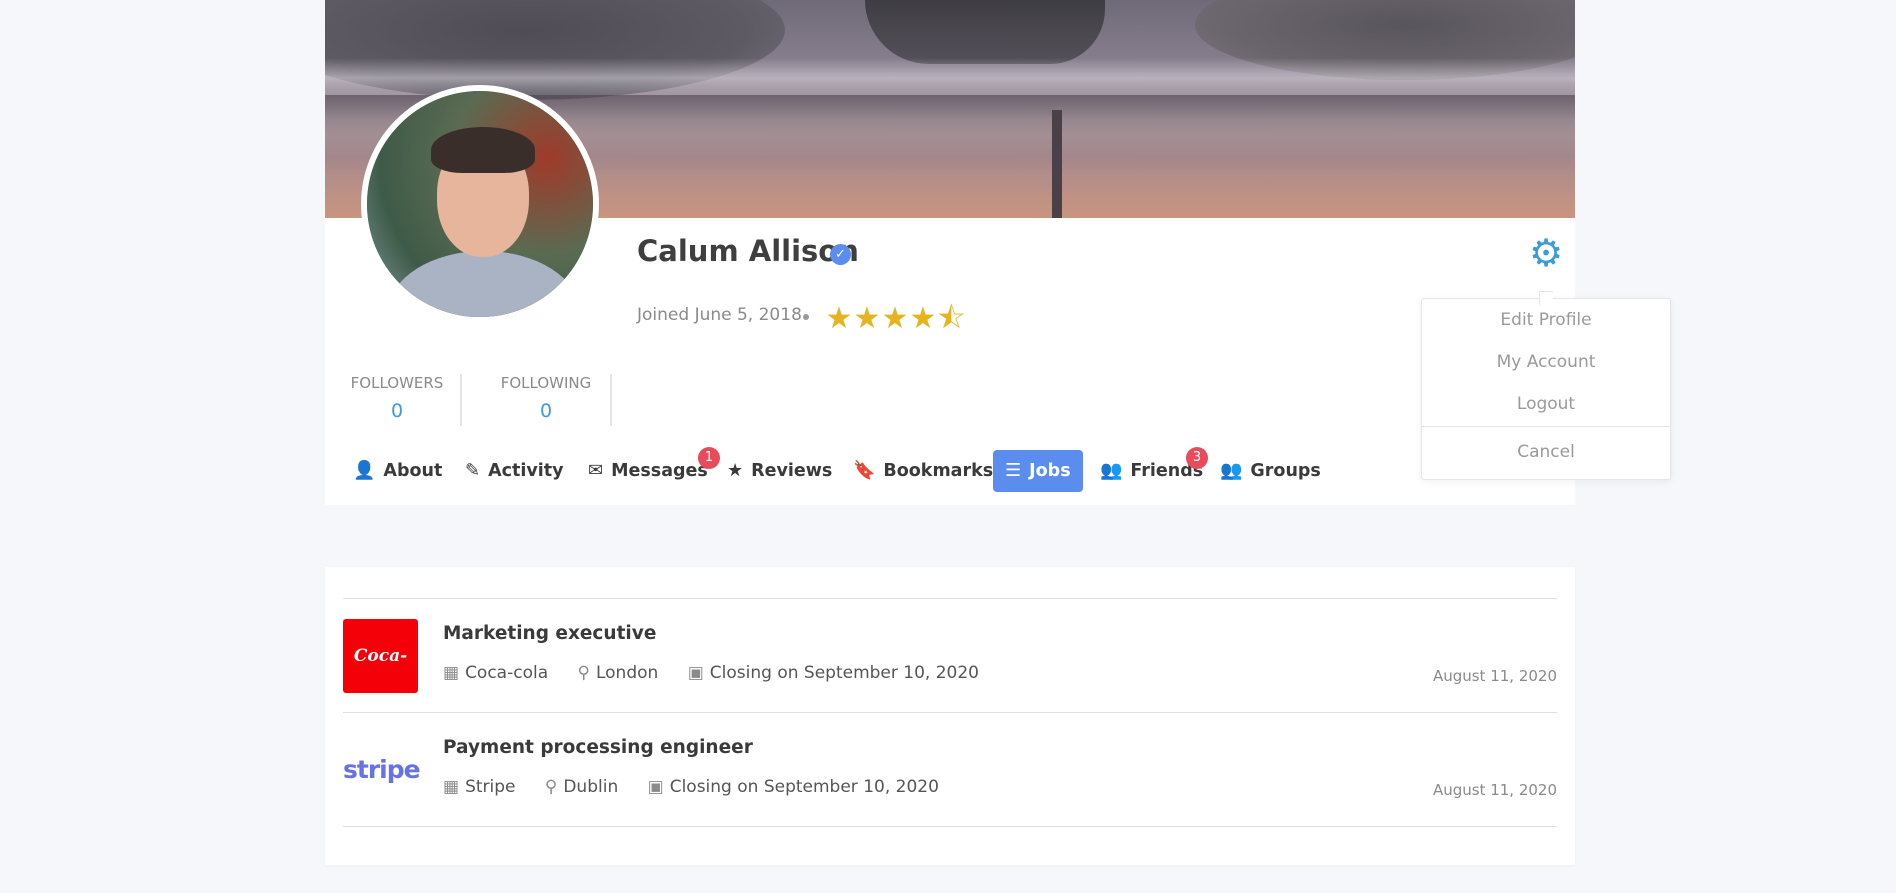 The image size is (1896, 893). Describe the element at coordinates (526, 471) in the screenshot. I see `tab-label: Activity` at that location.